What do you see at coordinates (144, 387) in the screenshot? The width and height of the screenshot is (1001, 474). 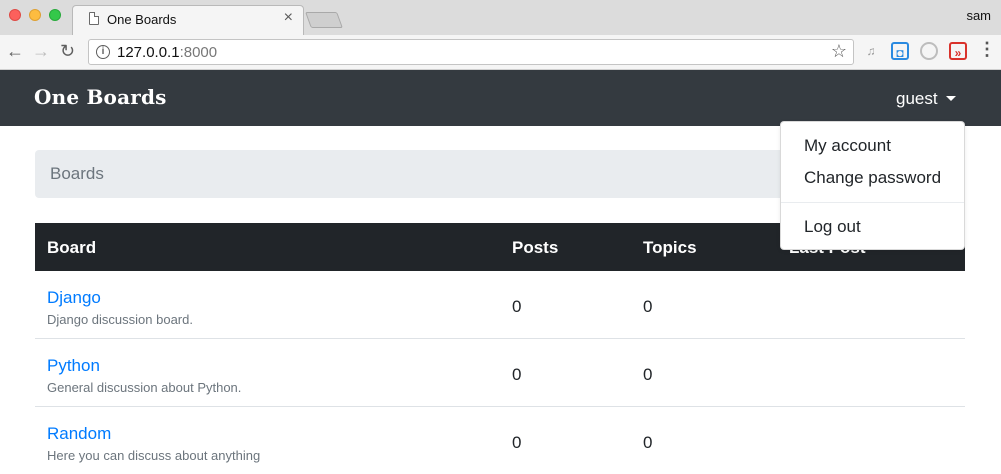 I see `board-description: General discussion about Python.` at bounding box center [144, 387].